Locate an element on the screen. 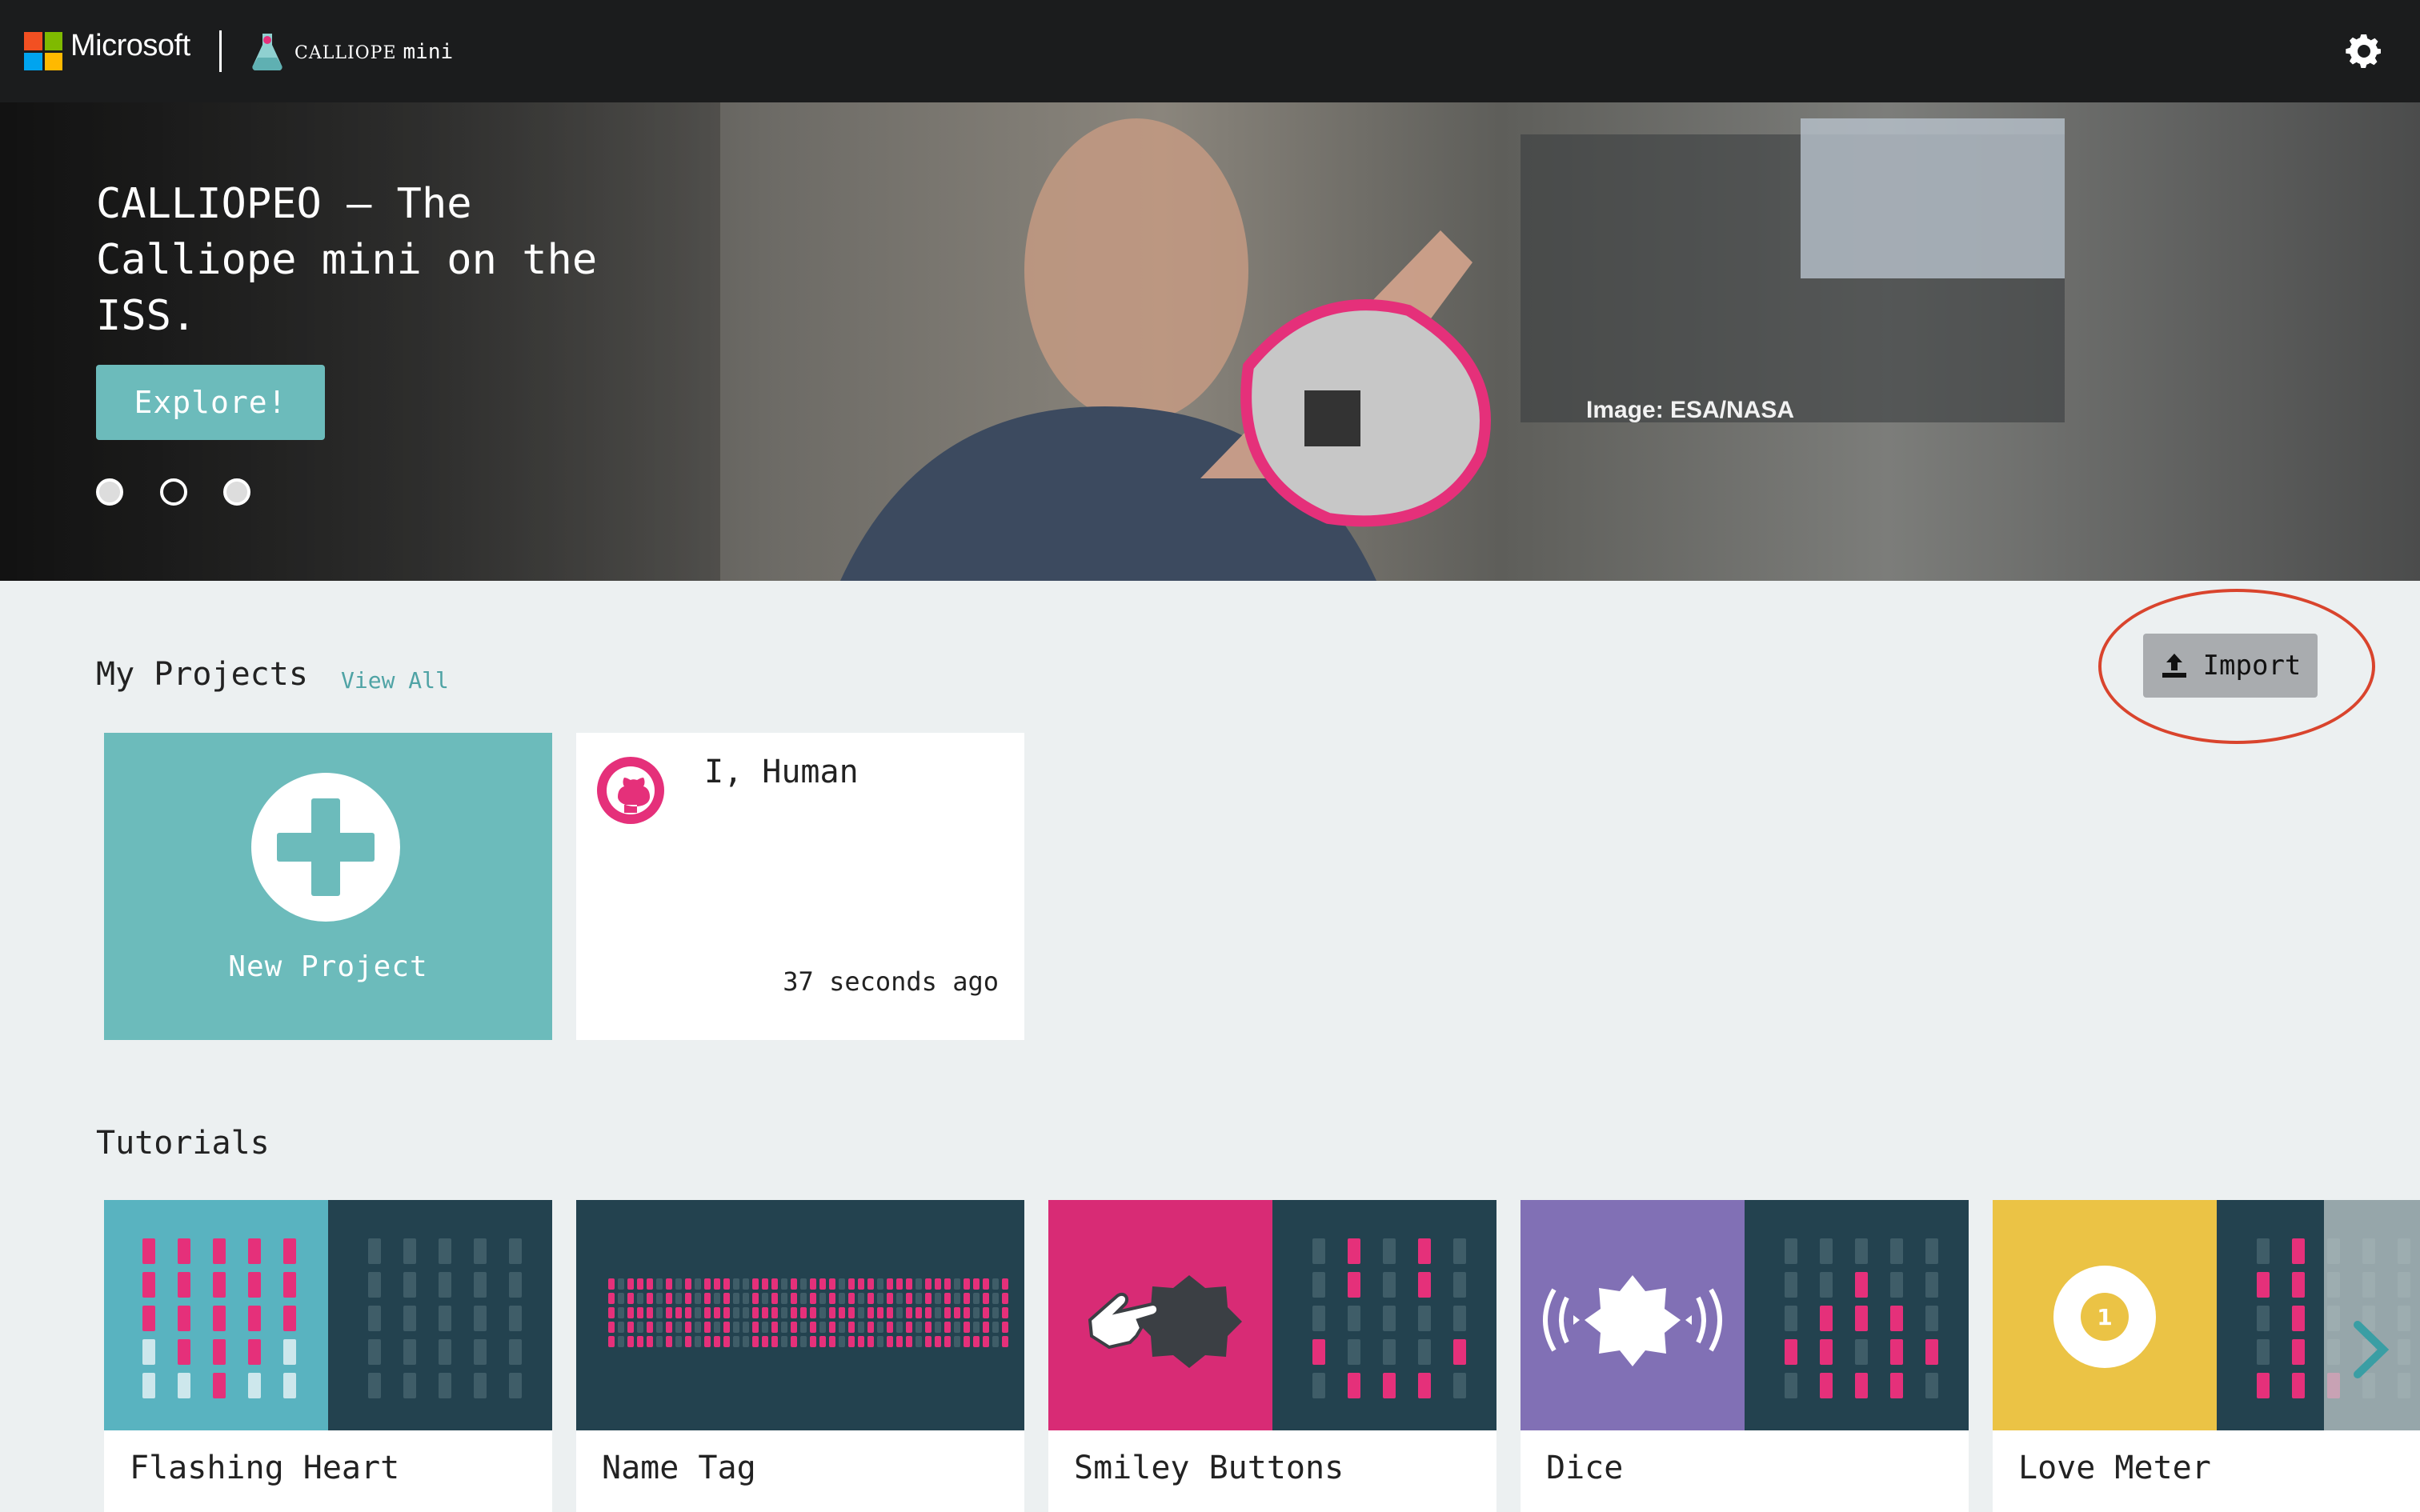  microsoft-brand: Microsoft is located at coordinates (130, 46).